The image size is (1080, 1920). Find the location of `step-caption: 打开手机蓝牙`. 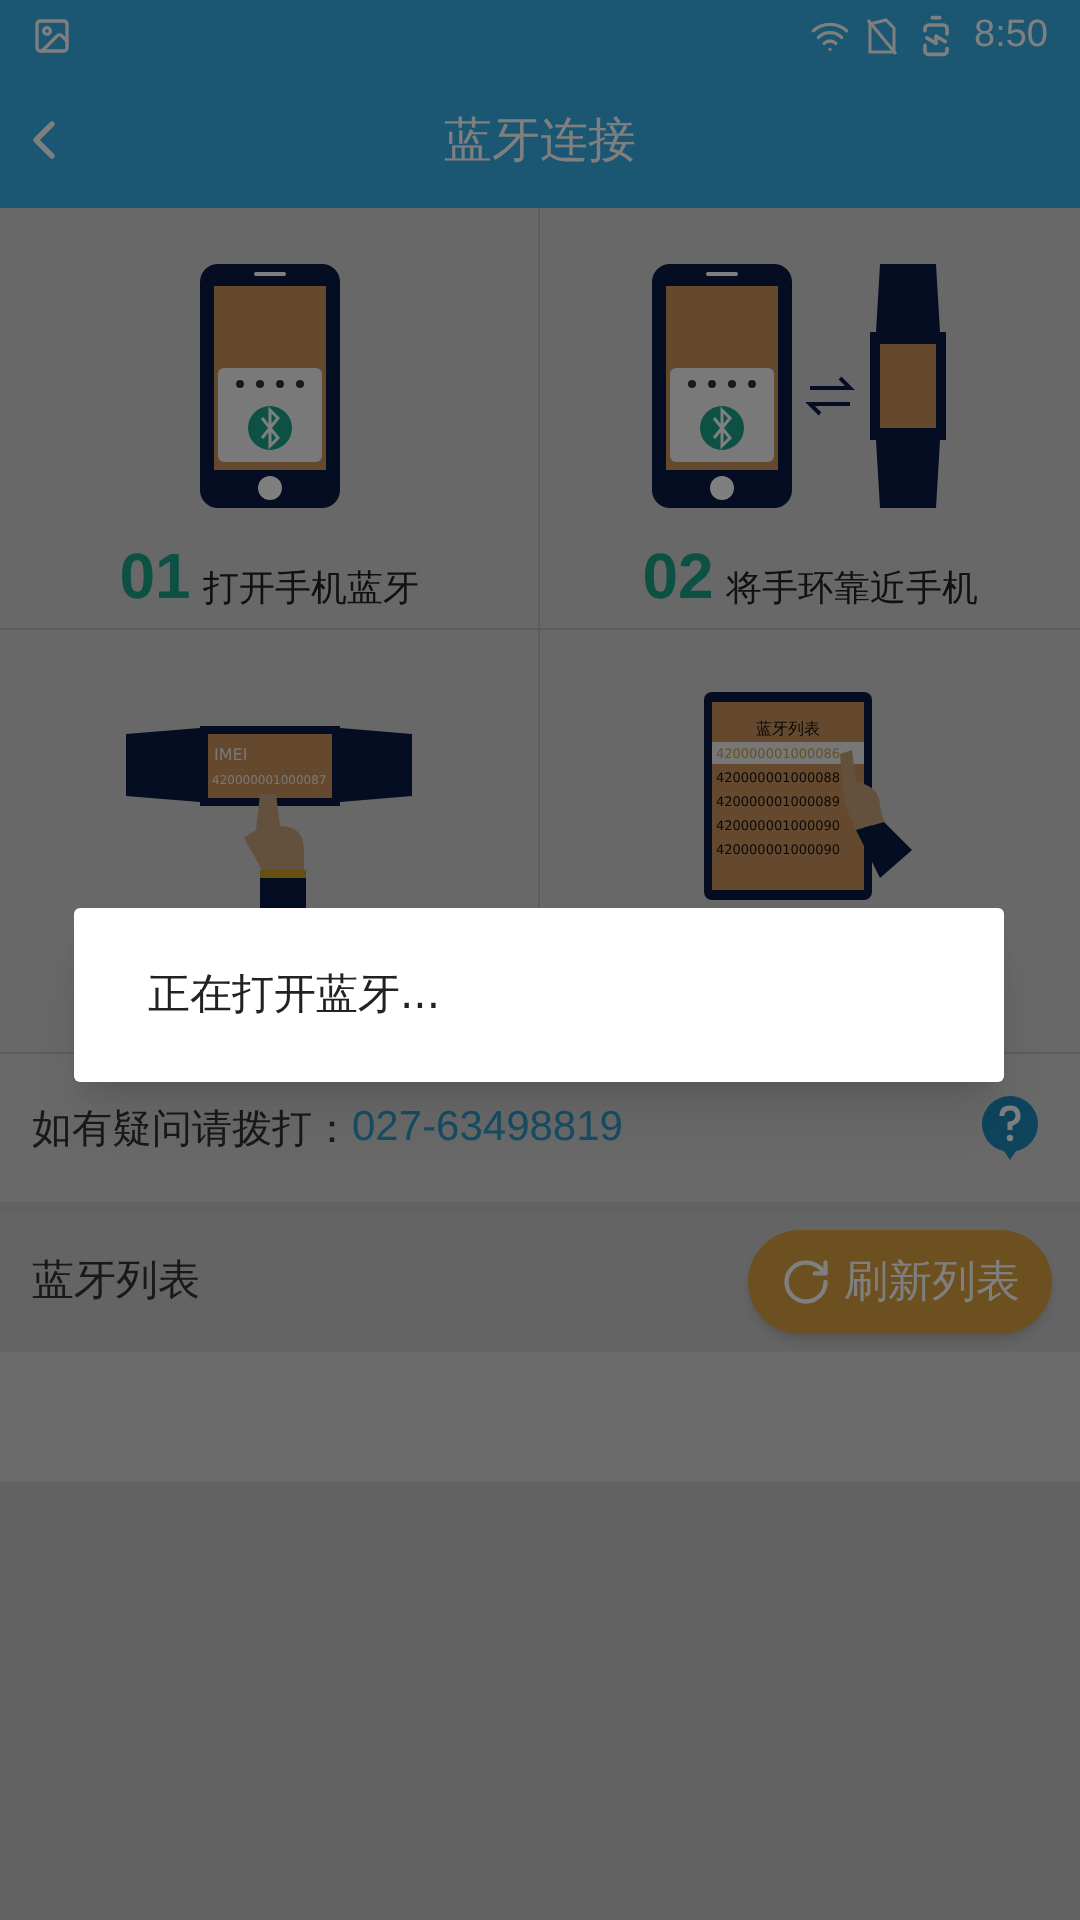

step-caption: 打开手机蓝牙 is located at coordinates (310, 590).